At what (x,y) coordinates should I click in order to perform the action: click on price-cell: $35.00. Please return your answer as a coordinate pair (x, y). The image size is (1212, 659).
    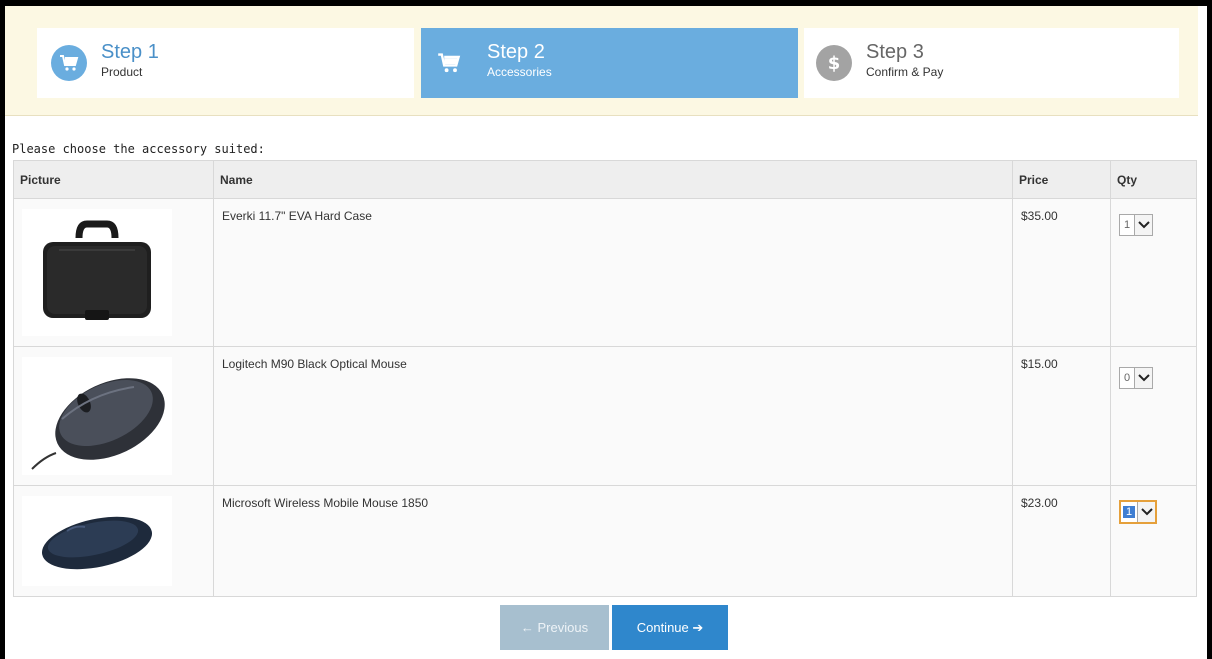
    Looking at the image, I should click on (1061, 272).